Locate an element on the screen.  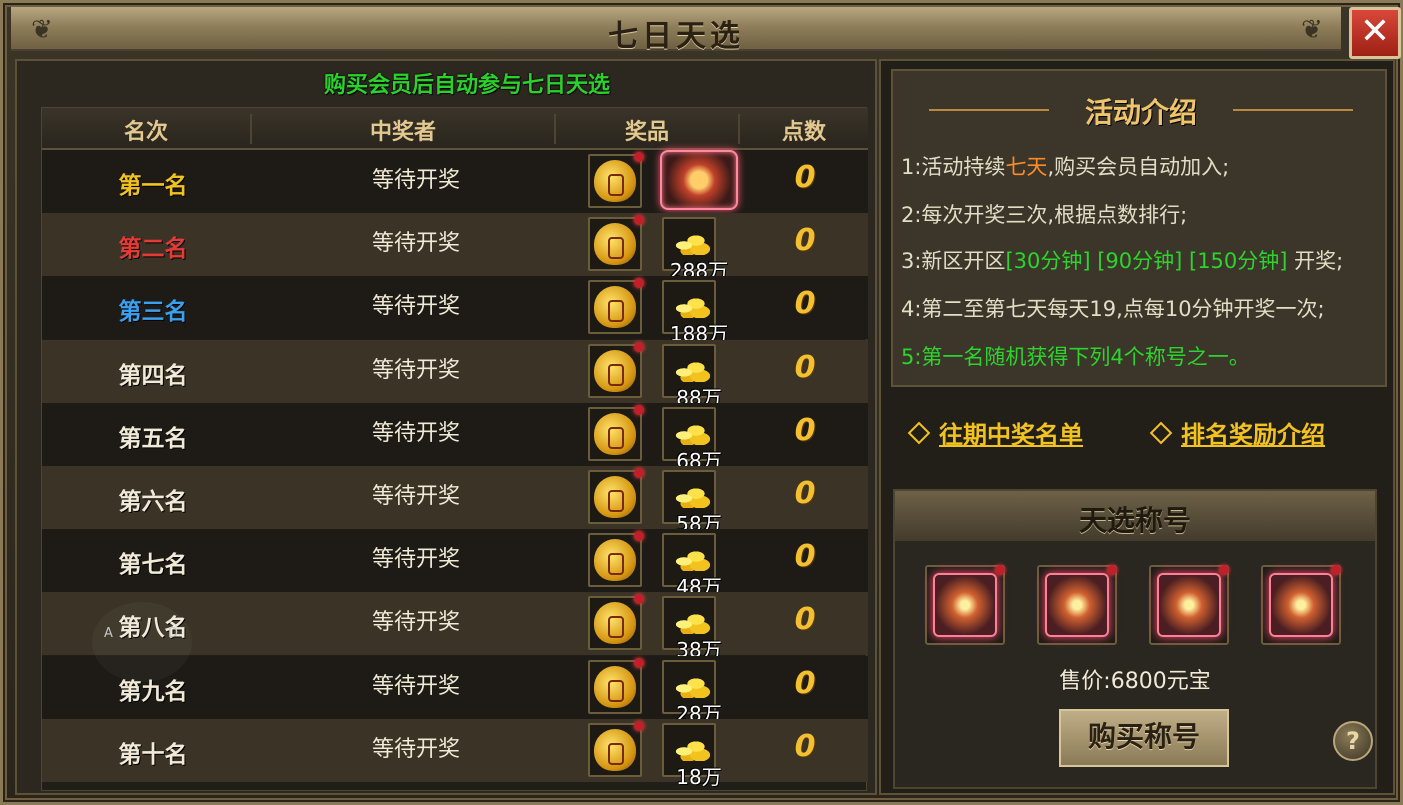
header-prize: 奖品 is located at coordinates (648, 129).